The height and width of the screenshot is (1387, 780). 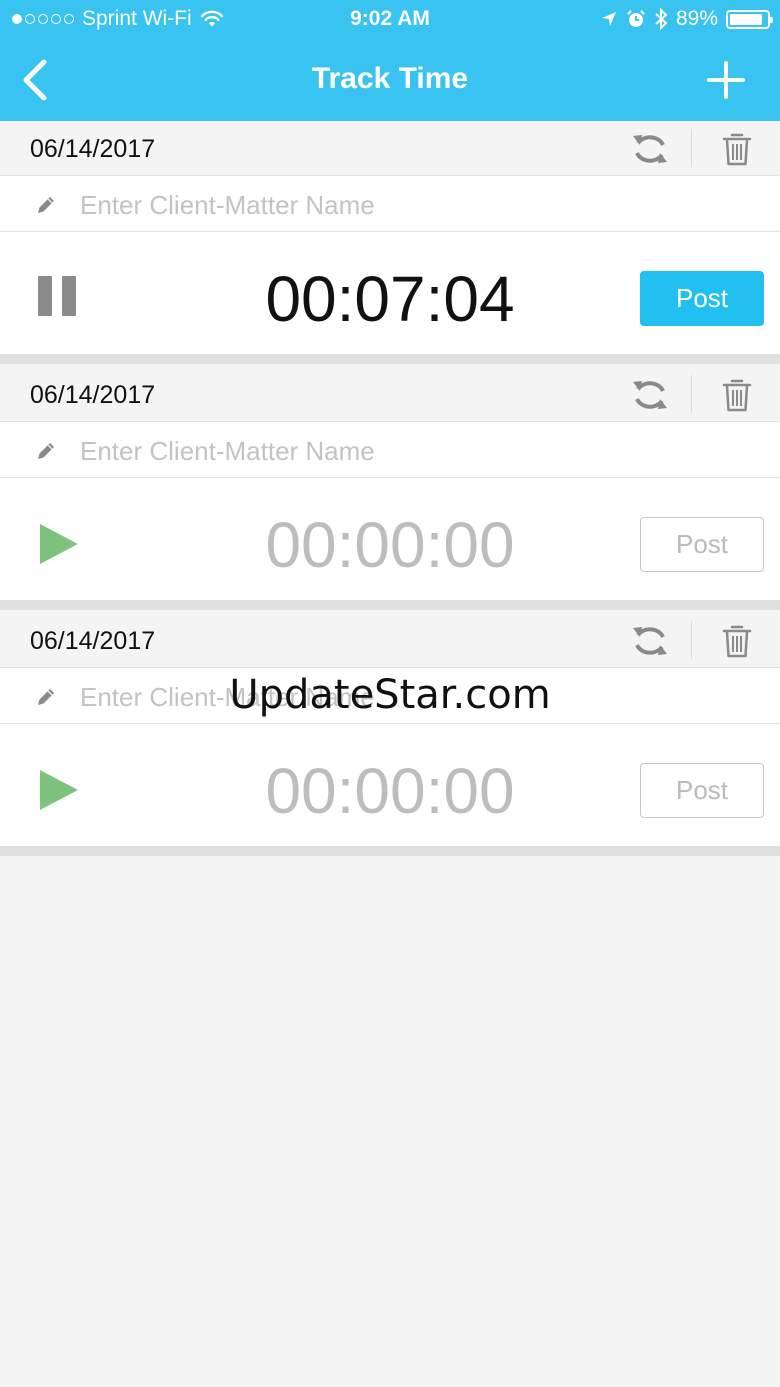 I want to click on watermark-text: UpdateStar.com, so click(x=390, y=695).